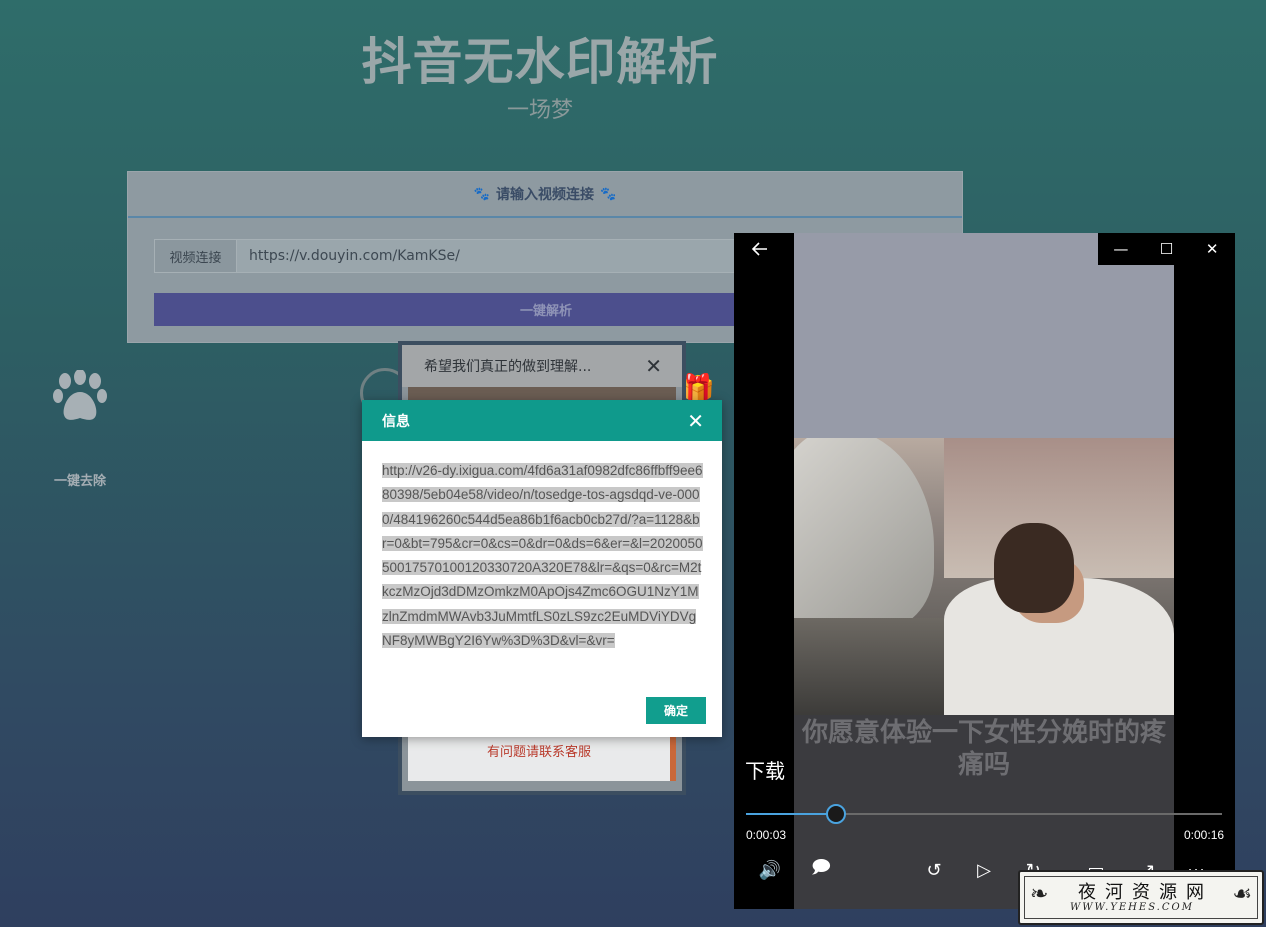 This screenshot has width=1266, height=927. What do you see at coordinates (983, 749) in the screenshot?
I see `video-caption: 你愿意体验一下女性分娩时的疼痛吗` at bounding box center [983, 749].